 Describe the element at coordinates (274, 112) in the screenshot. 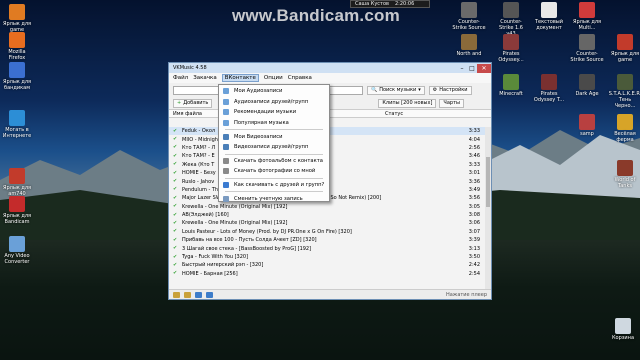

I see `dropdown-item: Рекомендации музыки` at that location.